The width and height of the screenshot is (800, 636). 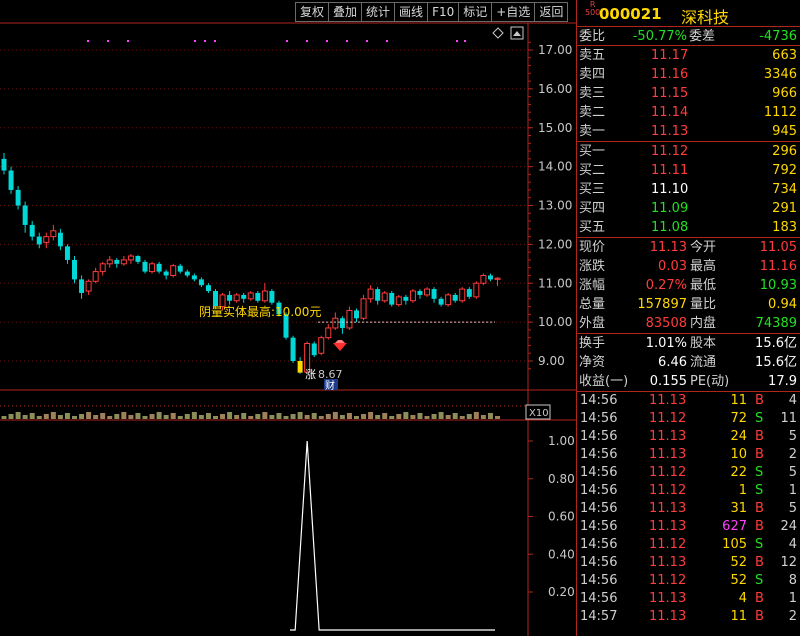 What do you see at coordinates (688, 581) in the screenshot?
I see `trade-row: 14:56 11.12 52 S 8` at bounding box center [688, 581].